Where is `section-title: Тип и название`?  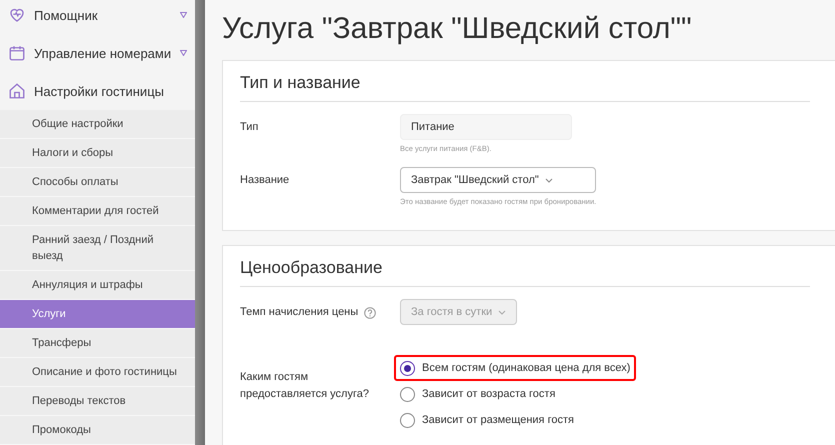 section-title: Тип и название is located at coordinates (525, 87).